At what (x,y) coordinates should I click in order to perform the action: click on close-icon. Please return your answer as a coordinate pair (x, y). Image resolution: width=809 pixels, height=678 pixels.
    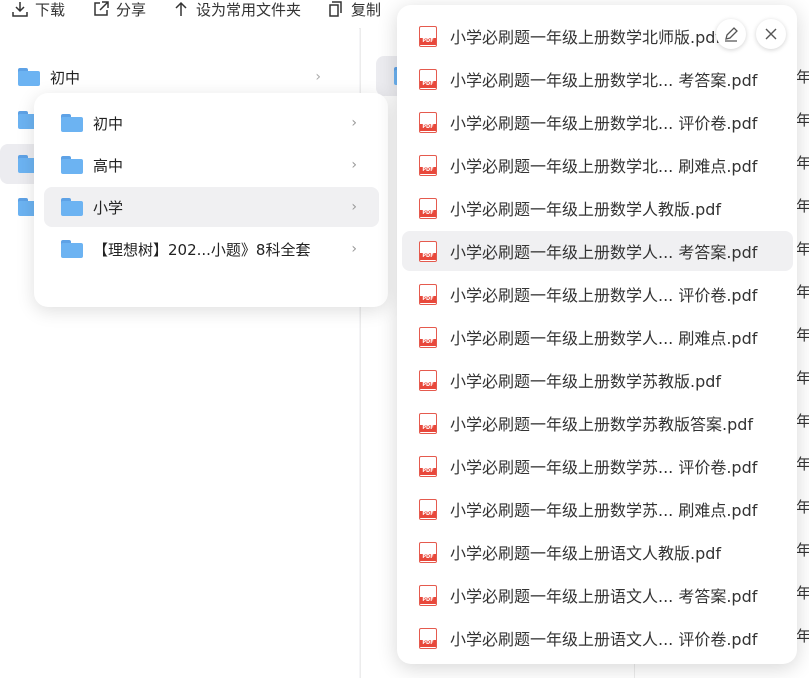
    Looking at the image, I should click on (771, 34).